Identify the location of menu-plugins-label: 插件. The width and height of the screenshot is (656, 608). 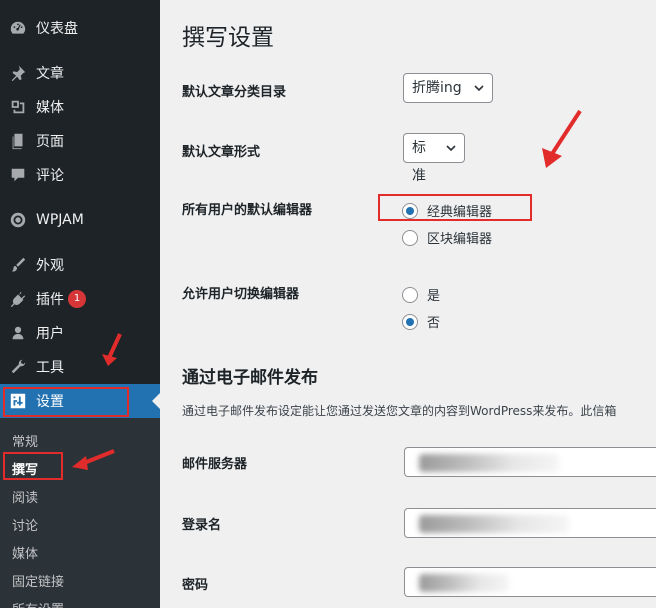
(50, 300).